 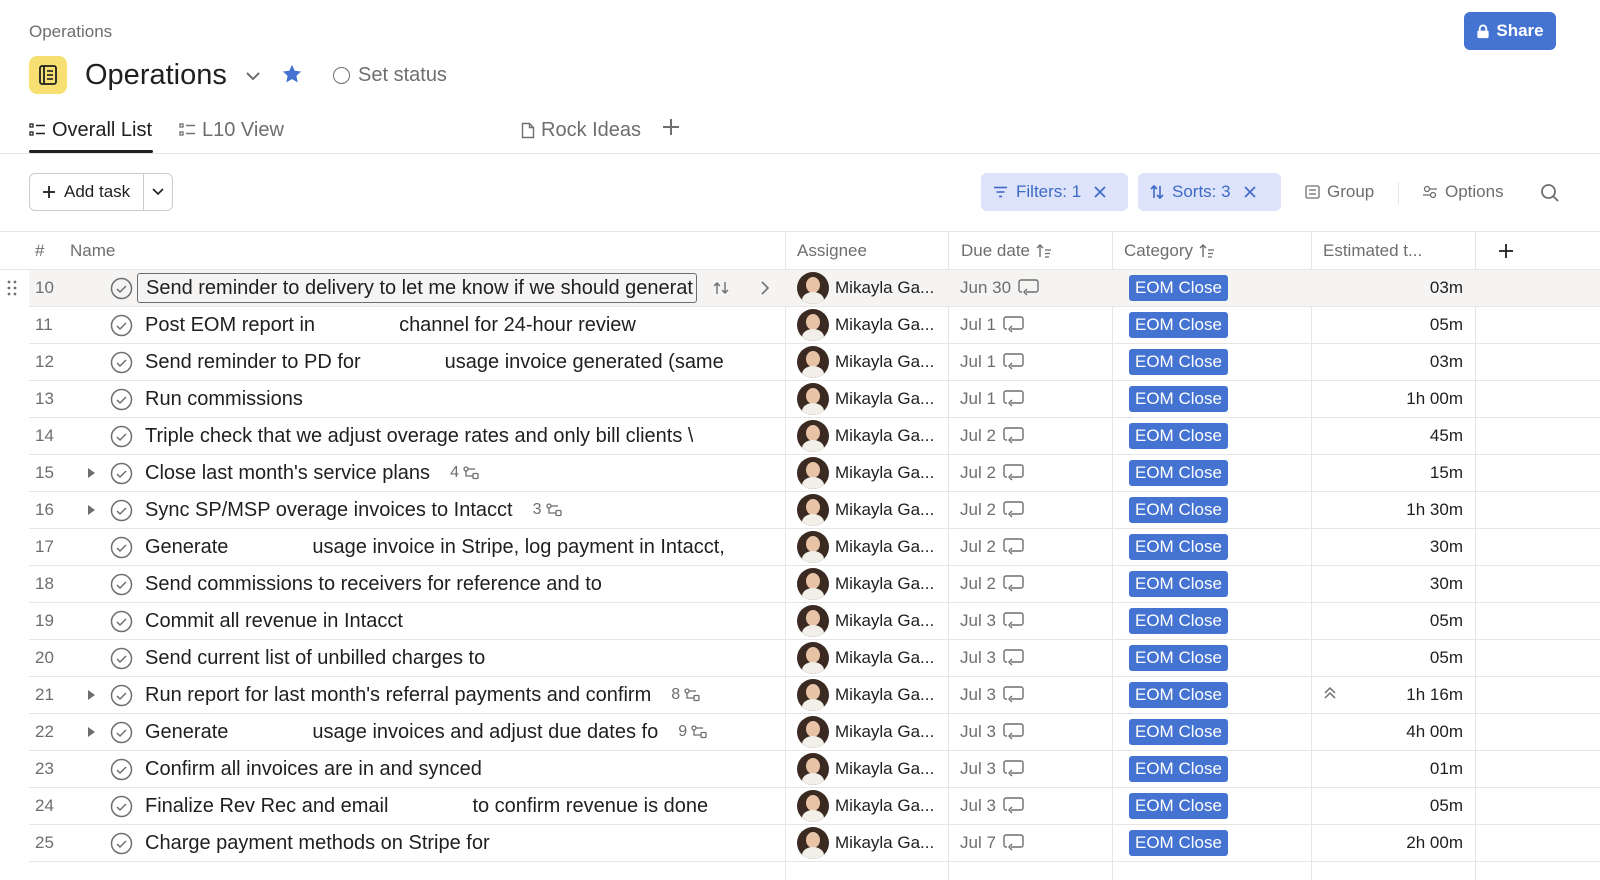 What do you see at coordinates (1209, 192) in the screenshot?
I see `sorts-chip: Sorts: 3` at bounding box center [1209, 192].